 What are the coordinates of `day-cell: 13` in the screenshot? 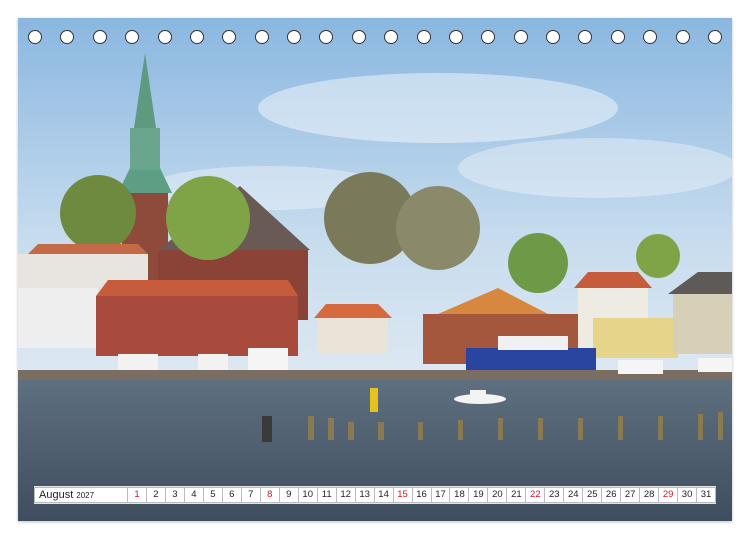 It's located at (365, 495).